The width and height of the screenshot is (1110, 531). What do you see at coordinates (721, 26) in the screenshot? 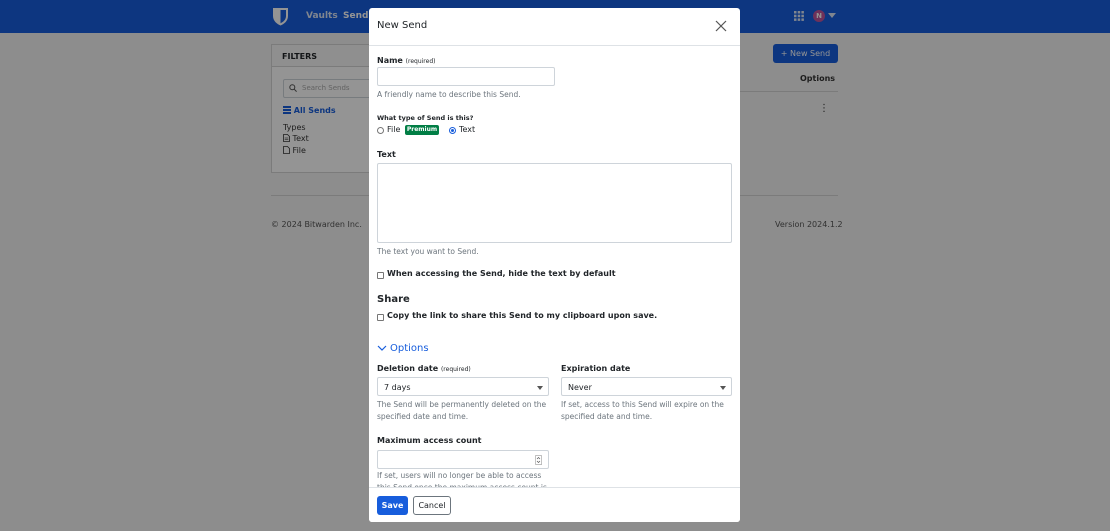
I see `close-icon` at bounding box center [721, 26].